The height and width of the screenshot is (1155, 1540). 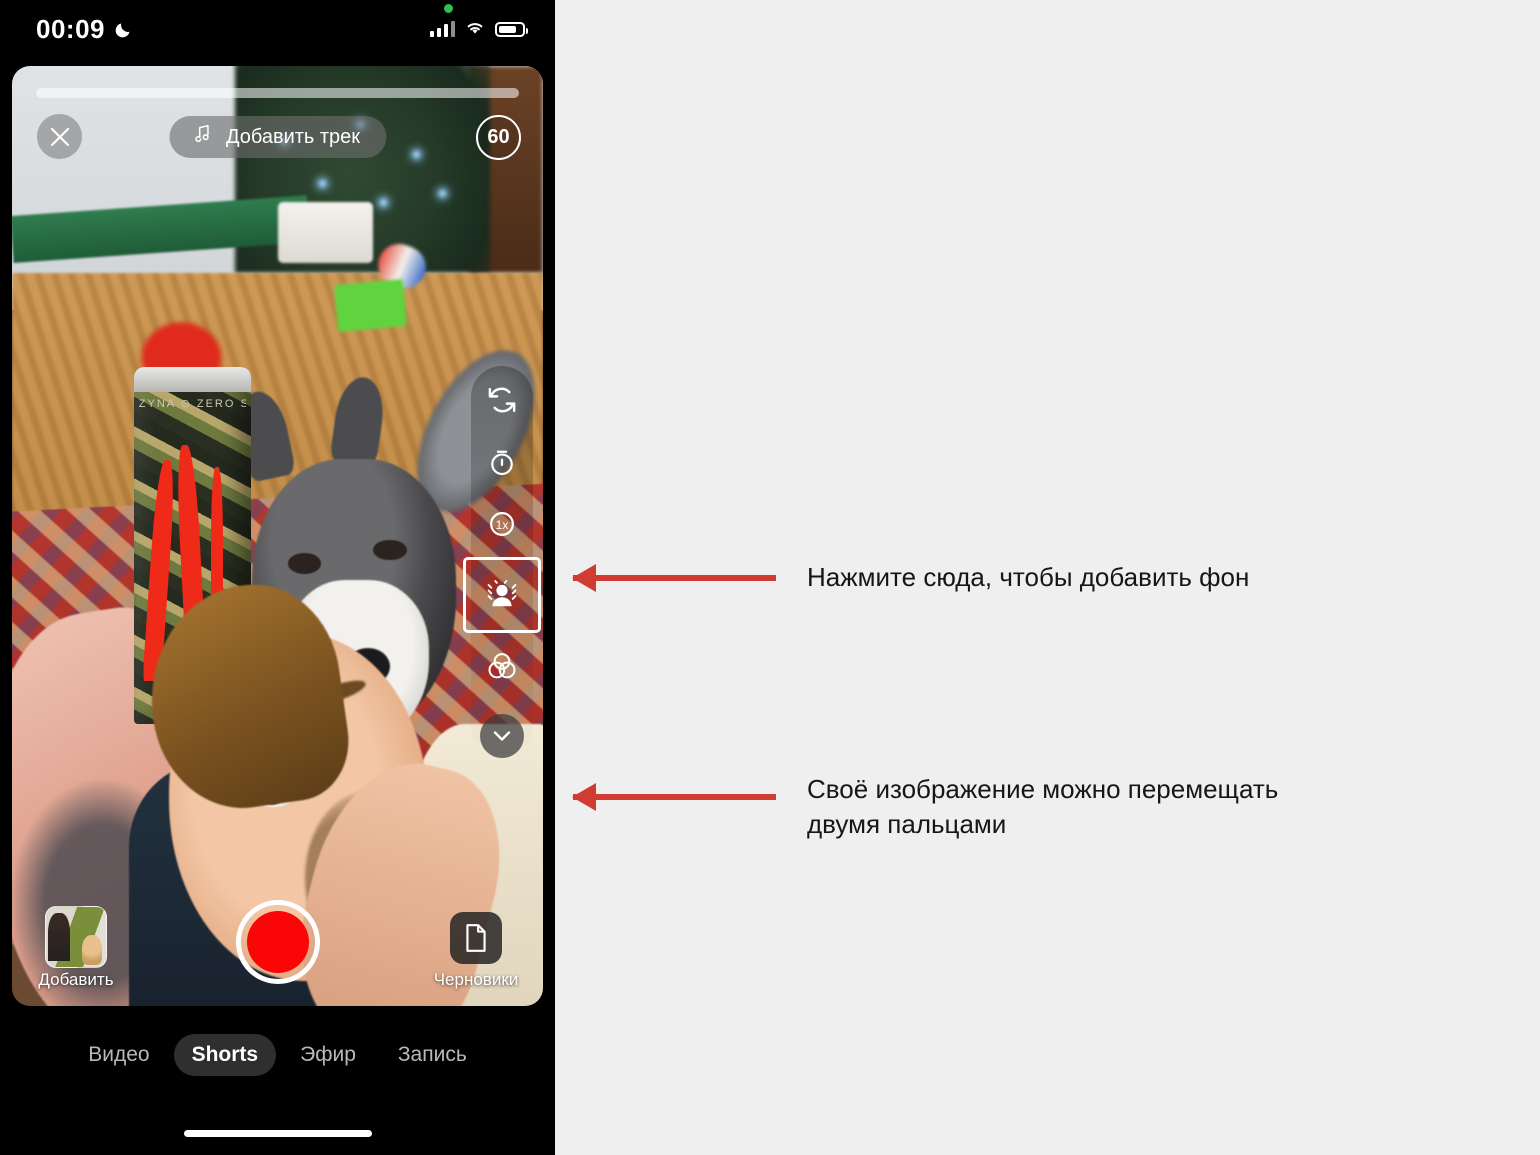 I want to click on timer-button, so click(x=502, y=462).